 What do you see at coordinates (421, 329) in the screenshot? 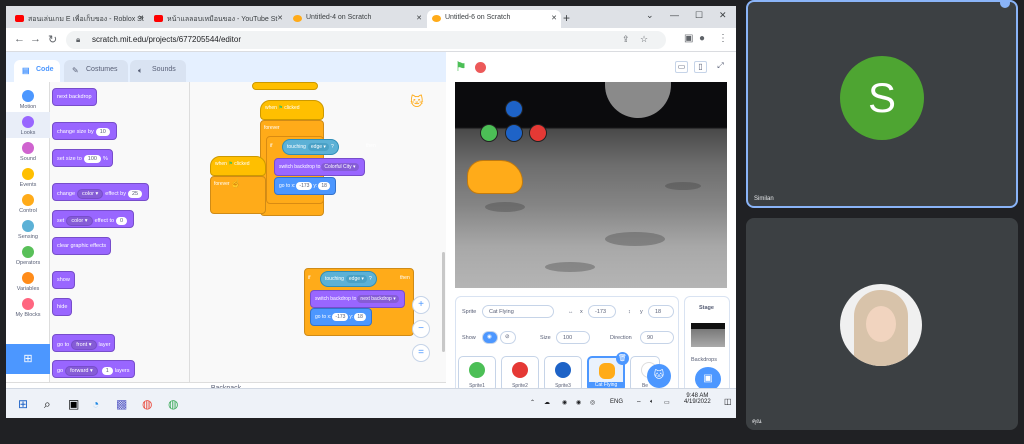
I see `zoom-out-button: −` at bounding box center [421, 329].